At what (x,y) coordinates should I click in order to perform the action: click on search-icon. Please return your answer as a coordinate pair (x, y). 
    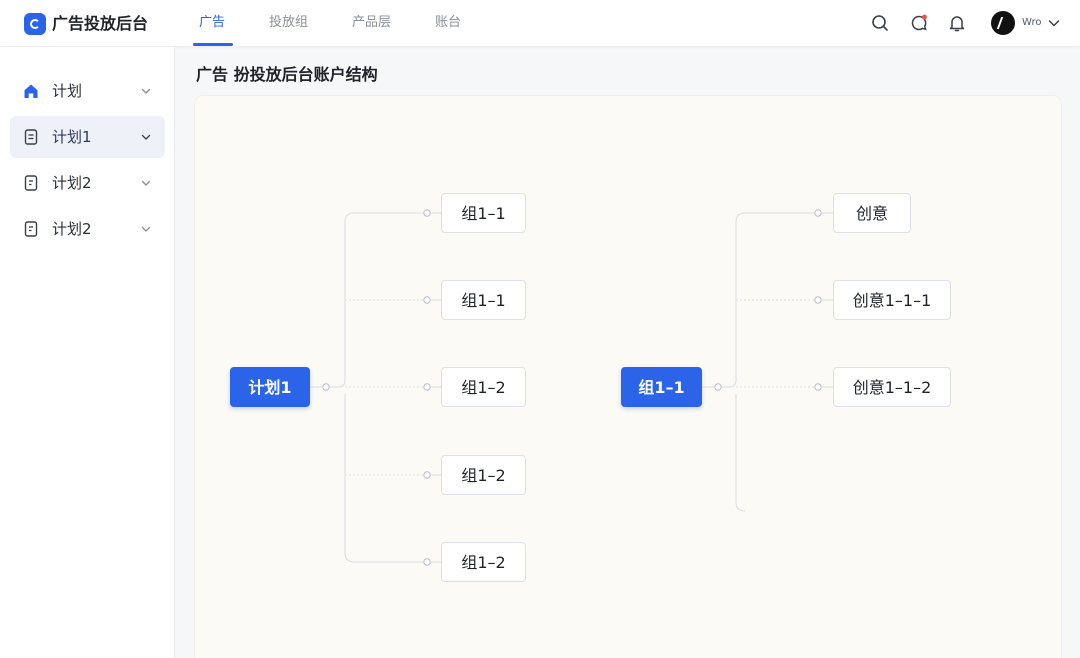
    Looking at the image, I should click on (880, 23).